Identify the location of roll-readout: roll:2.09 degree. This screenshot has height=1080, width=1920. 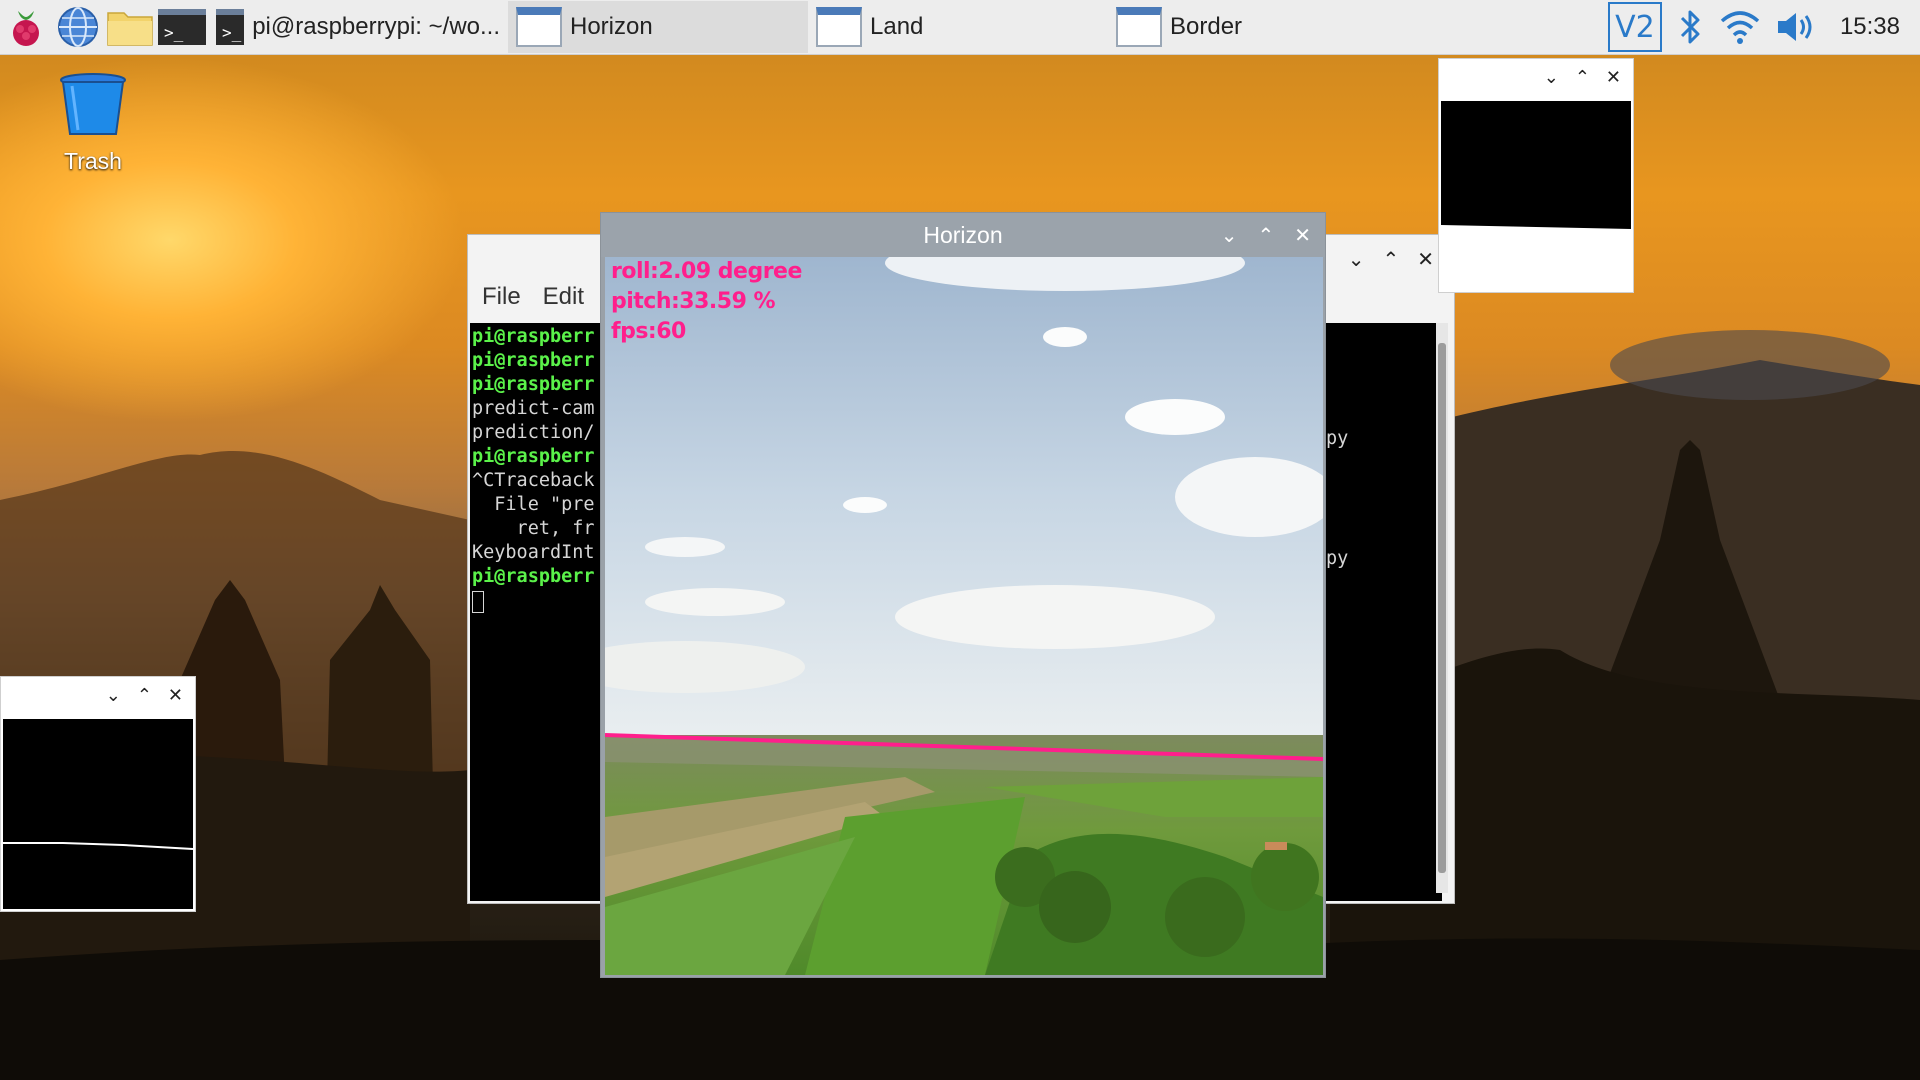
(706, 271).